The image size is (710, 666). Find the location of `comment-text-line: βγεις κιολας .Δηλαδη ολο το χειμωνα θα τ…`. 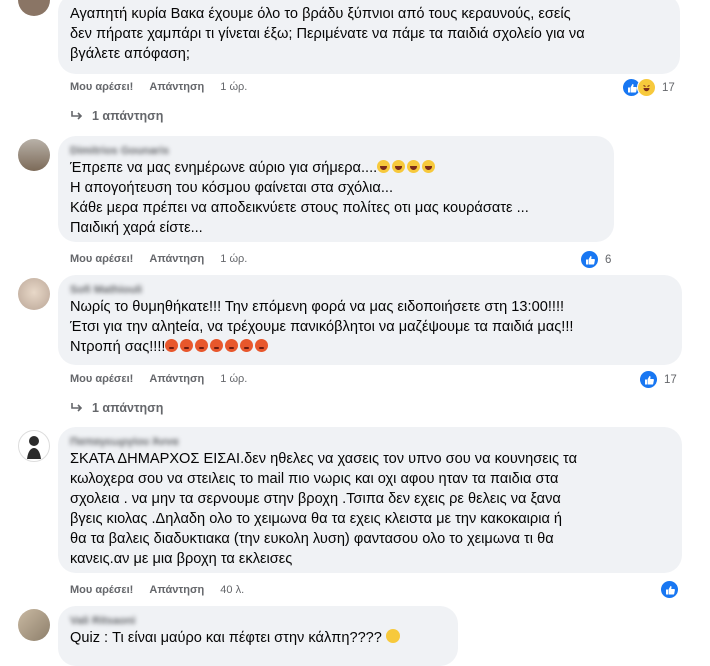

comment-text-line: βγεις κιολας .Δηλαδη ολο το χειμωνα θα τ… is located at coordinates (316, 519).